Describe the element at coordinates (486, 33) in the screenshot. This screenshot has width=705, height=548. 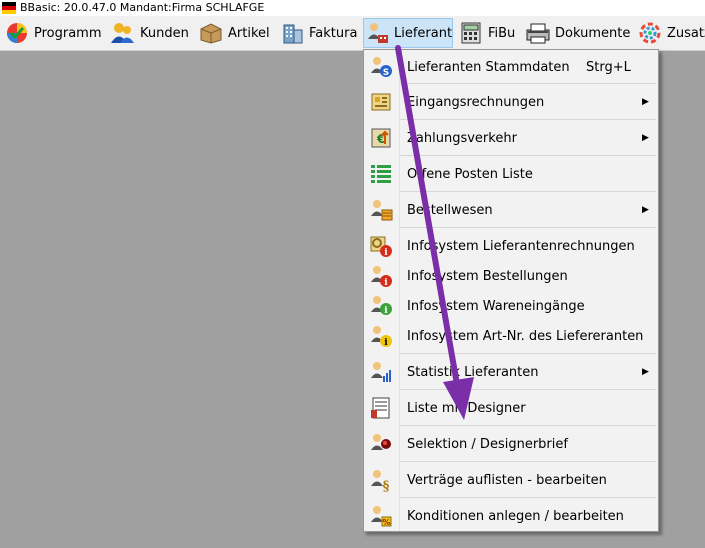
I see `menu-fibu: FiBu` at that location.